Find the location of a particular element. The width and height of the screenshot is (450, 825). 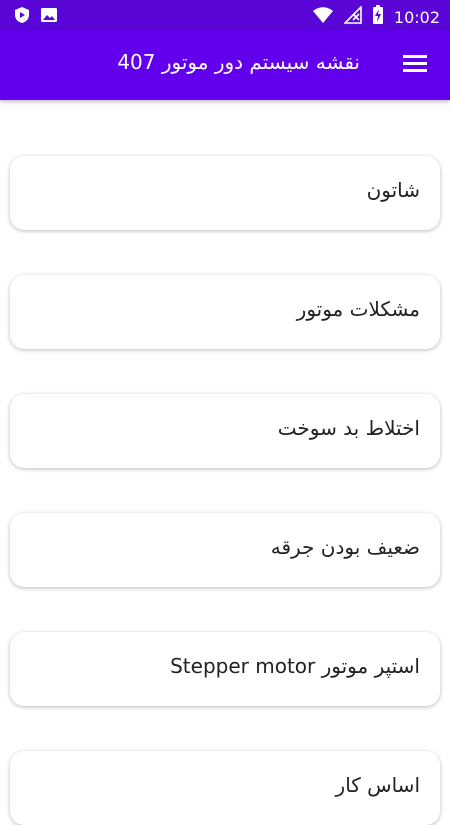

status-bar: 10:02 is located at coordinates (225, 15).